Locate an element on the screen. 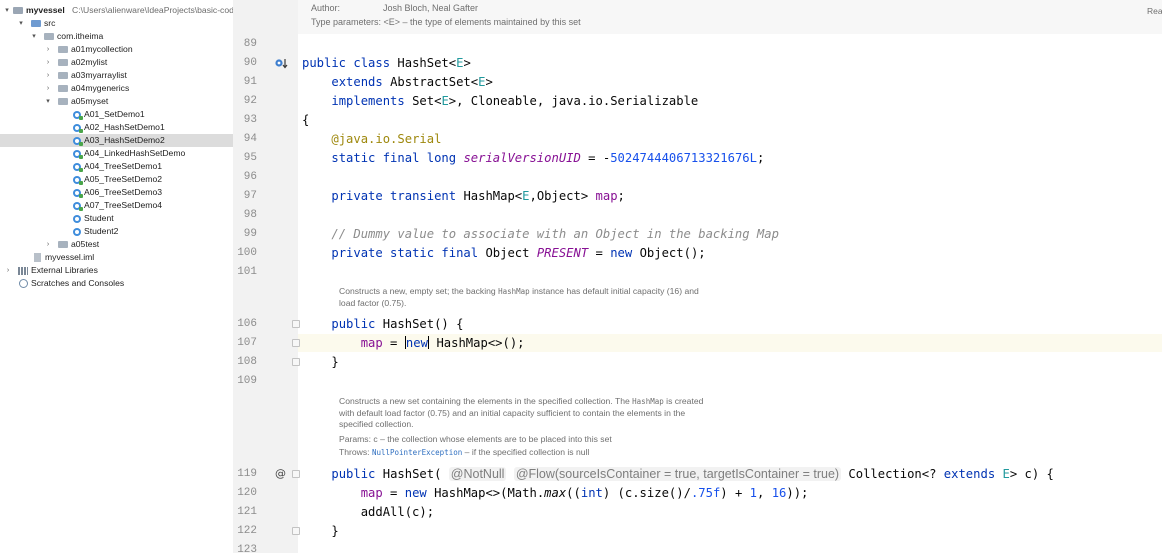  tree-node-class: Student2 is located at coordinates (116, 231).